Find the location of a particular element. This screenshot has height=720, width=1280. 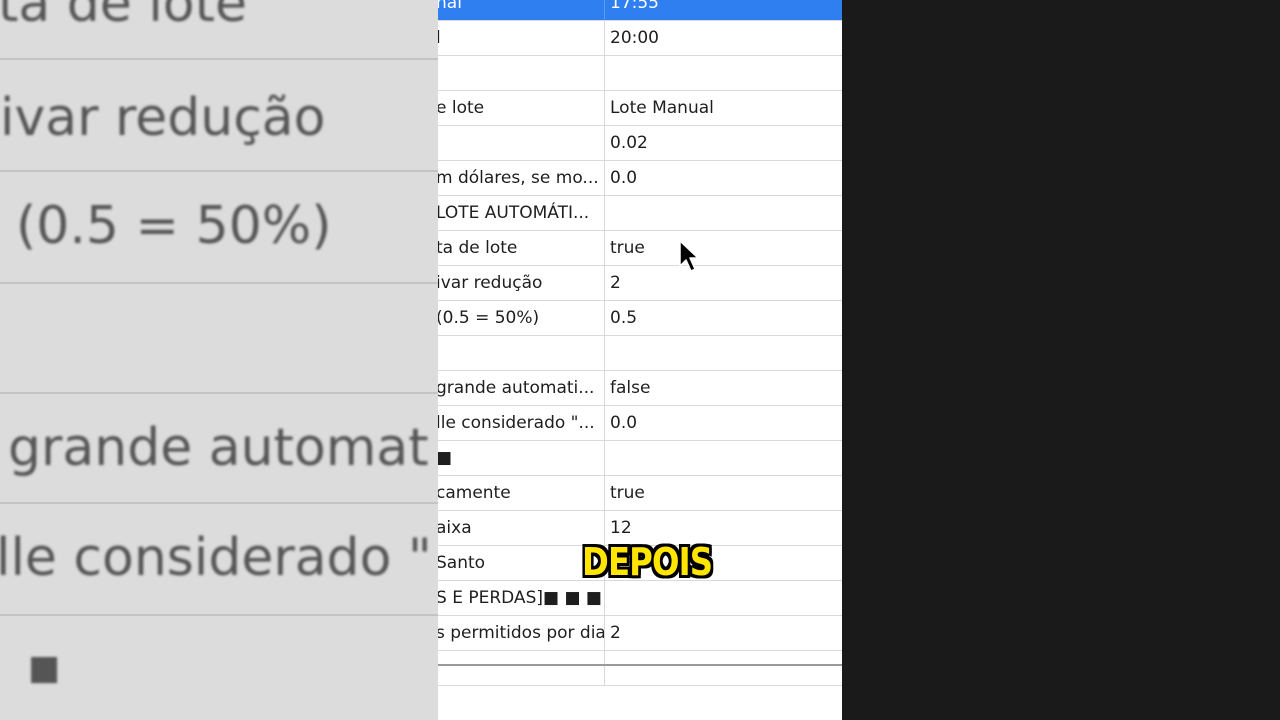

property-name: aixa is located at coordinates (521, 528).